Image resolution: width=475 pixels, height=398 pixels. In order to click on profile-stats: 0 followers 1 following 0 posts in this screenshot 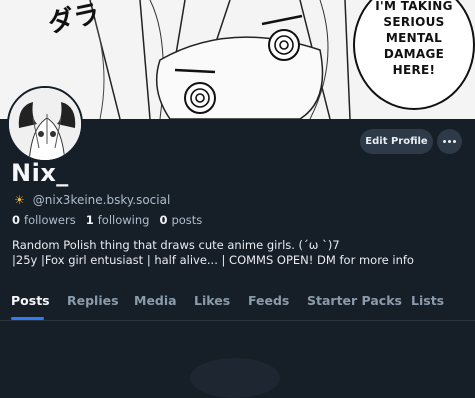, I will do `click(112, 220)`.